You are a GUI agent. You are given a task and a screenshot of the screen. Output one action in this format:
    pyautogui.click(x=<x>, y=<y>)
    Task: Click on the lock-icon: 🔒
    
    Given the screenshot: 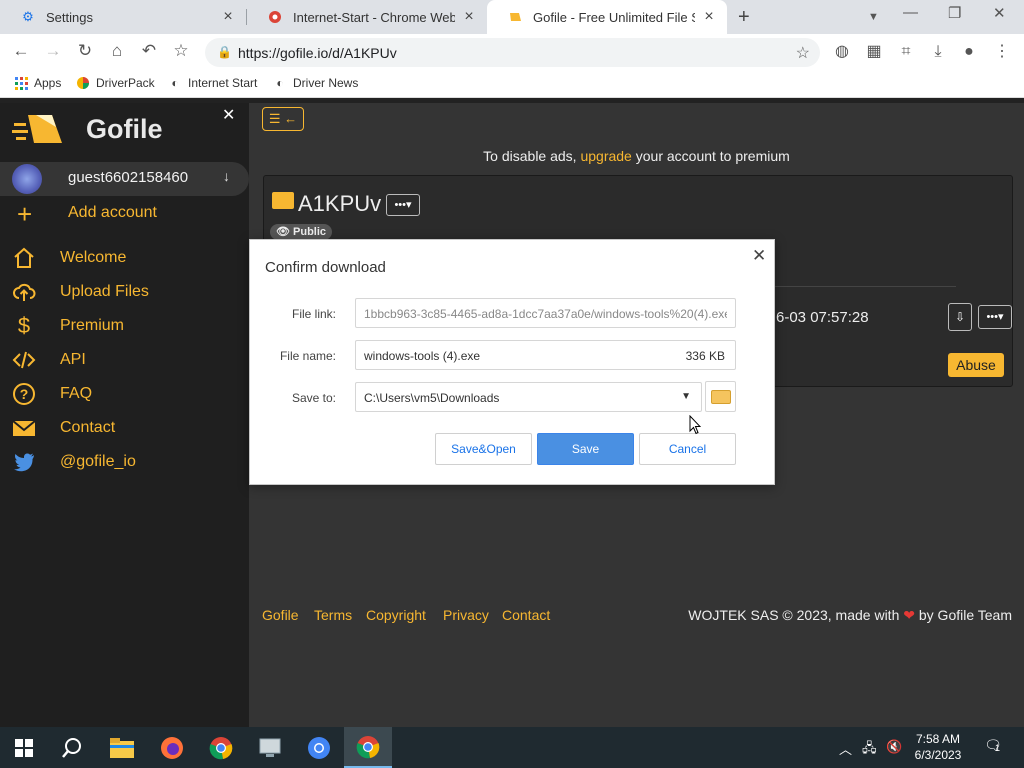 What is the action you would take?
    pyautogui.click(x=224, y=52)
    